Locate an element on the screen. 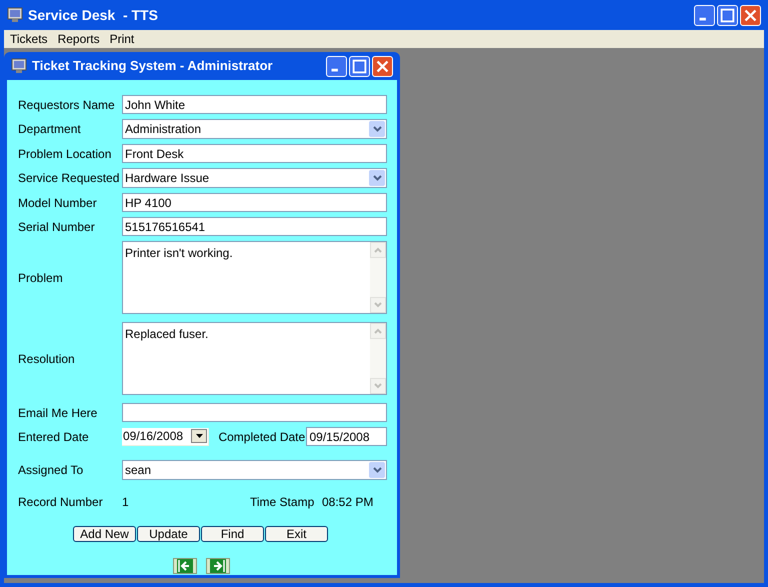 This screenshot has width=768, height=587. dropdown: Hardware Issue is located at coordinates (254, 178).